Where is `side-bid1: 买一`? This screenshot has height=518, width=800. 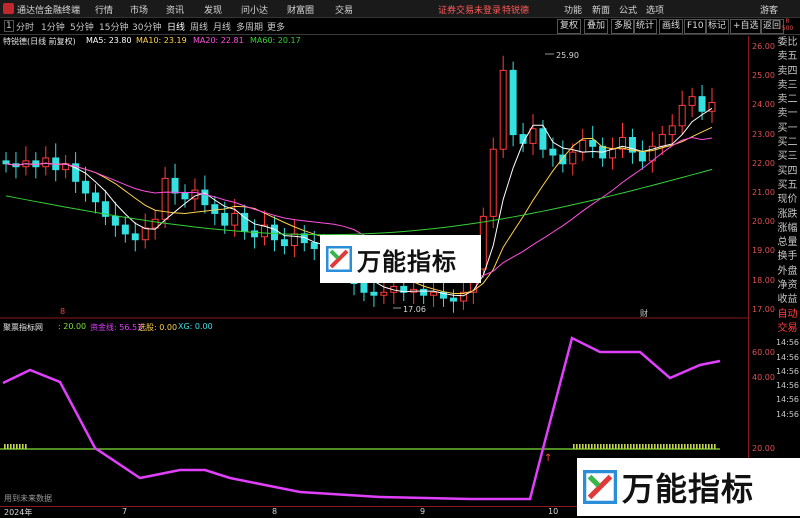
side-bid1: 买一 is located at coordinates (787, 129).